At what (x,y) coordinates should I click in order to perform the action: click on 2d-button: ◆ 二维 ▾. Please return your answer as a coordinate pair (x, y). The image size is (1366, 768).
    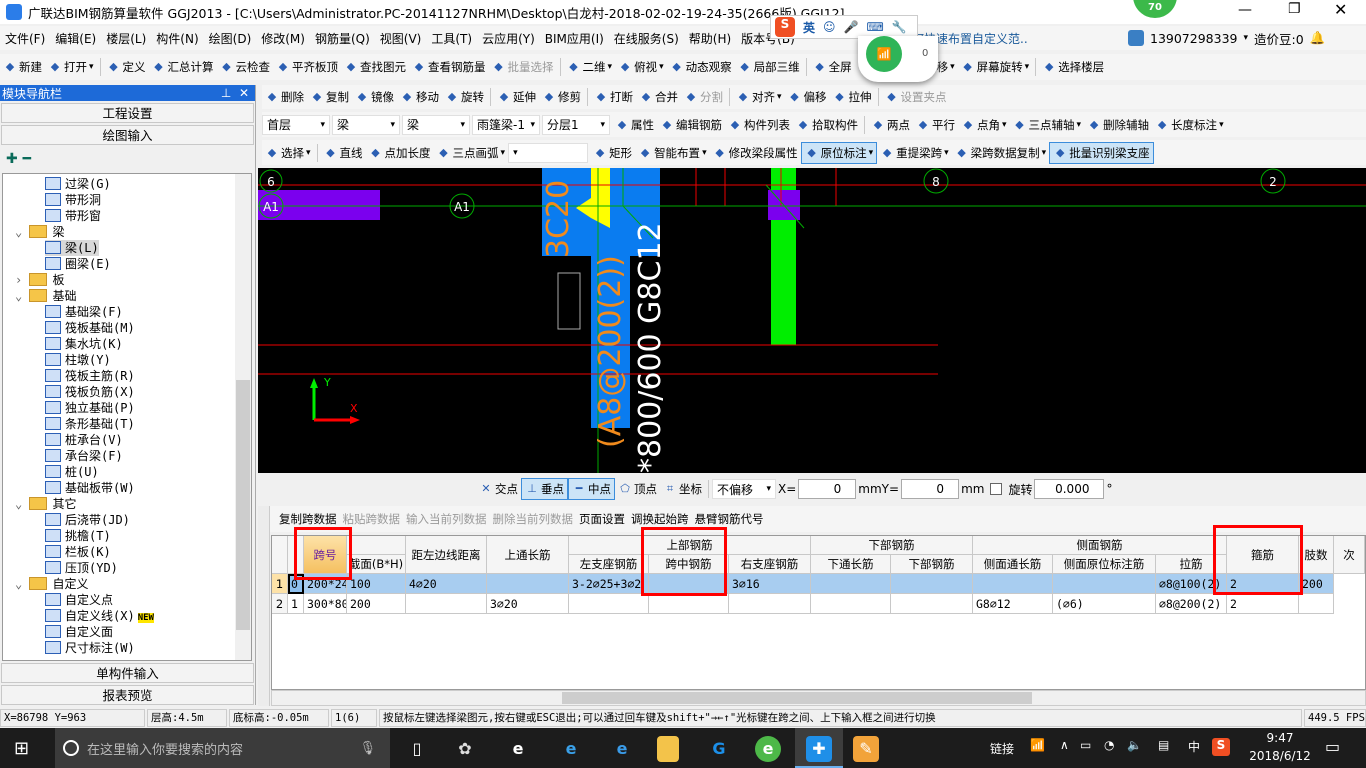
    Looking at the image, I should click on (590, 67).